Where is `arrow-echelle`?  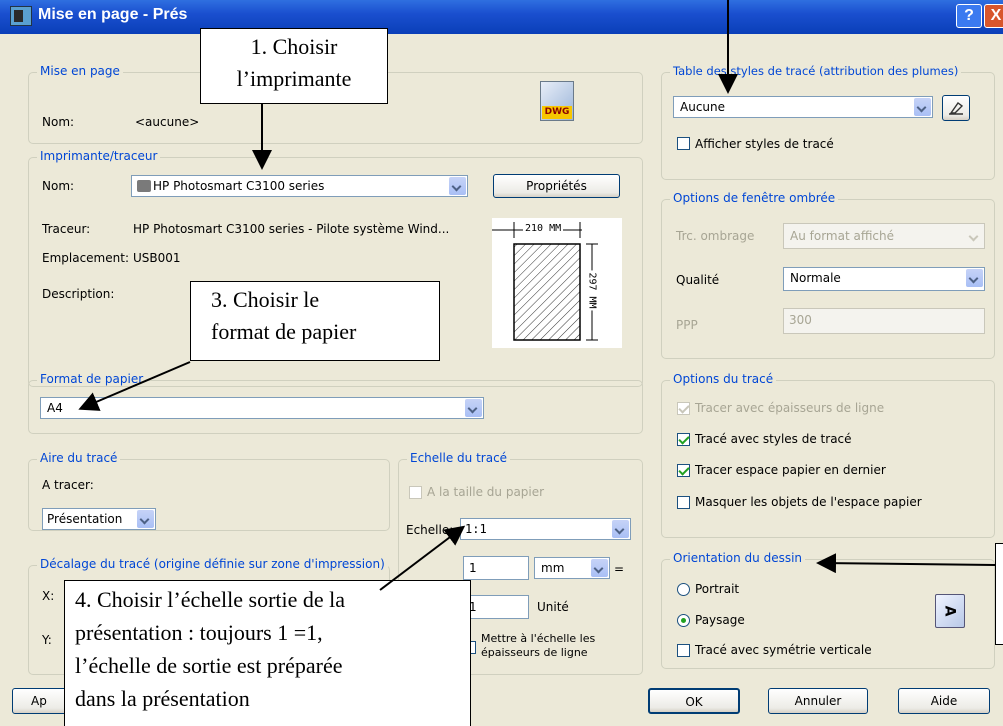 arrow-echelle is located at coordinates (422, 558).